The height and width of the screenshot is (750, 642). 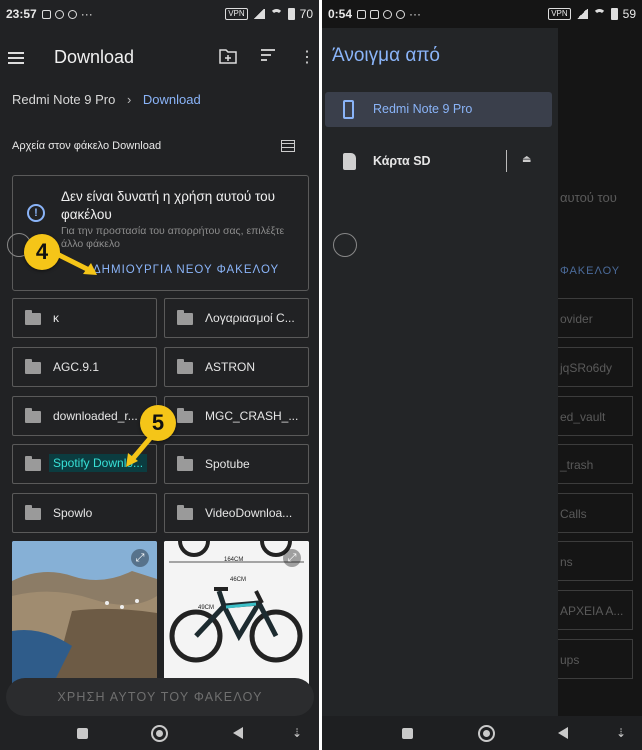 What do you see at coordinates (172, 99) in the screenshot?
I see `breadcrumb-current: Download` at bounding box center [172, 99].